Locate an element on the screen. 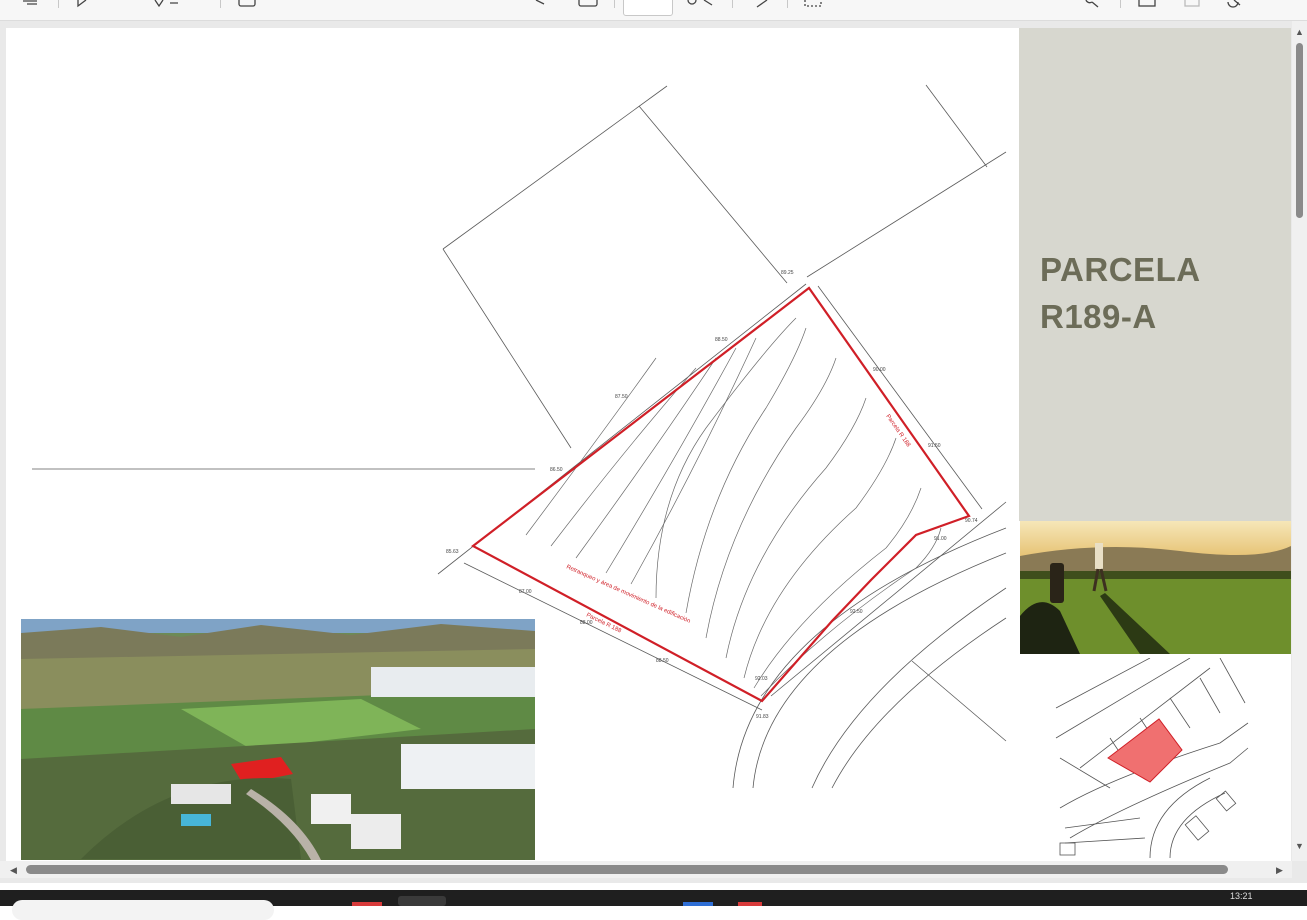 The width and height of the screenshot is (1307, 920). scroll-down-arrow-icon: ▼ is located at coordinates (1299, 846).